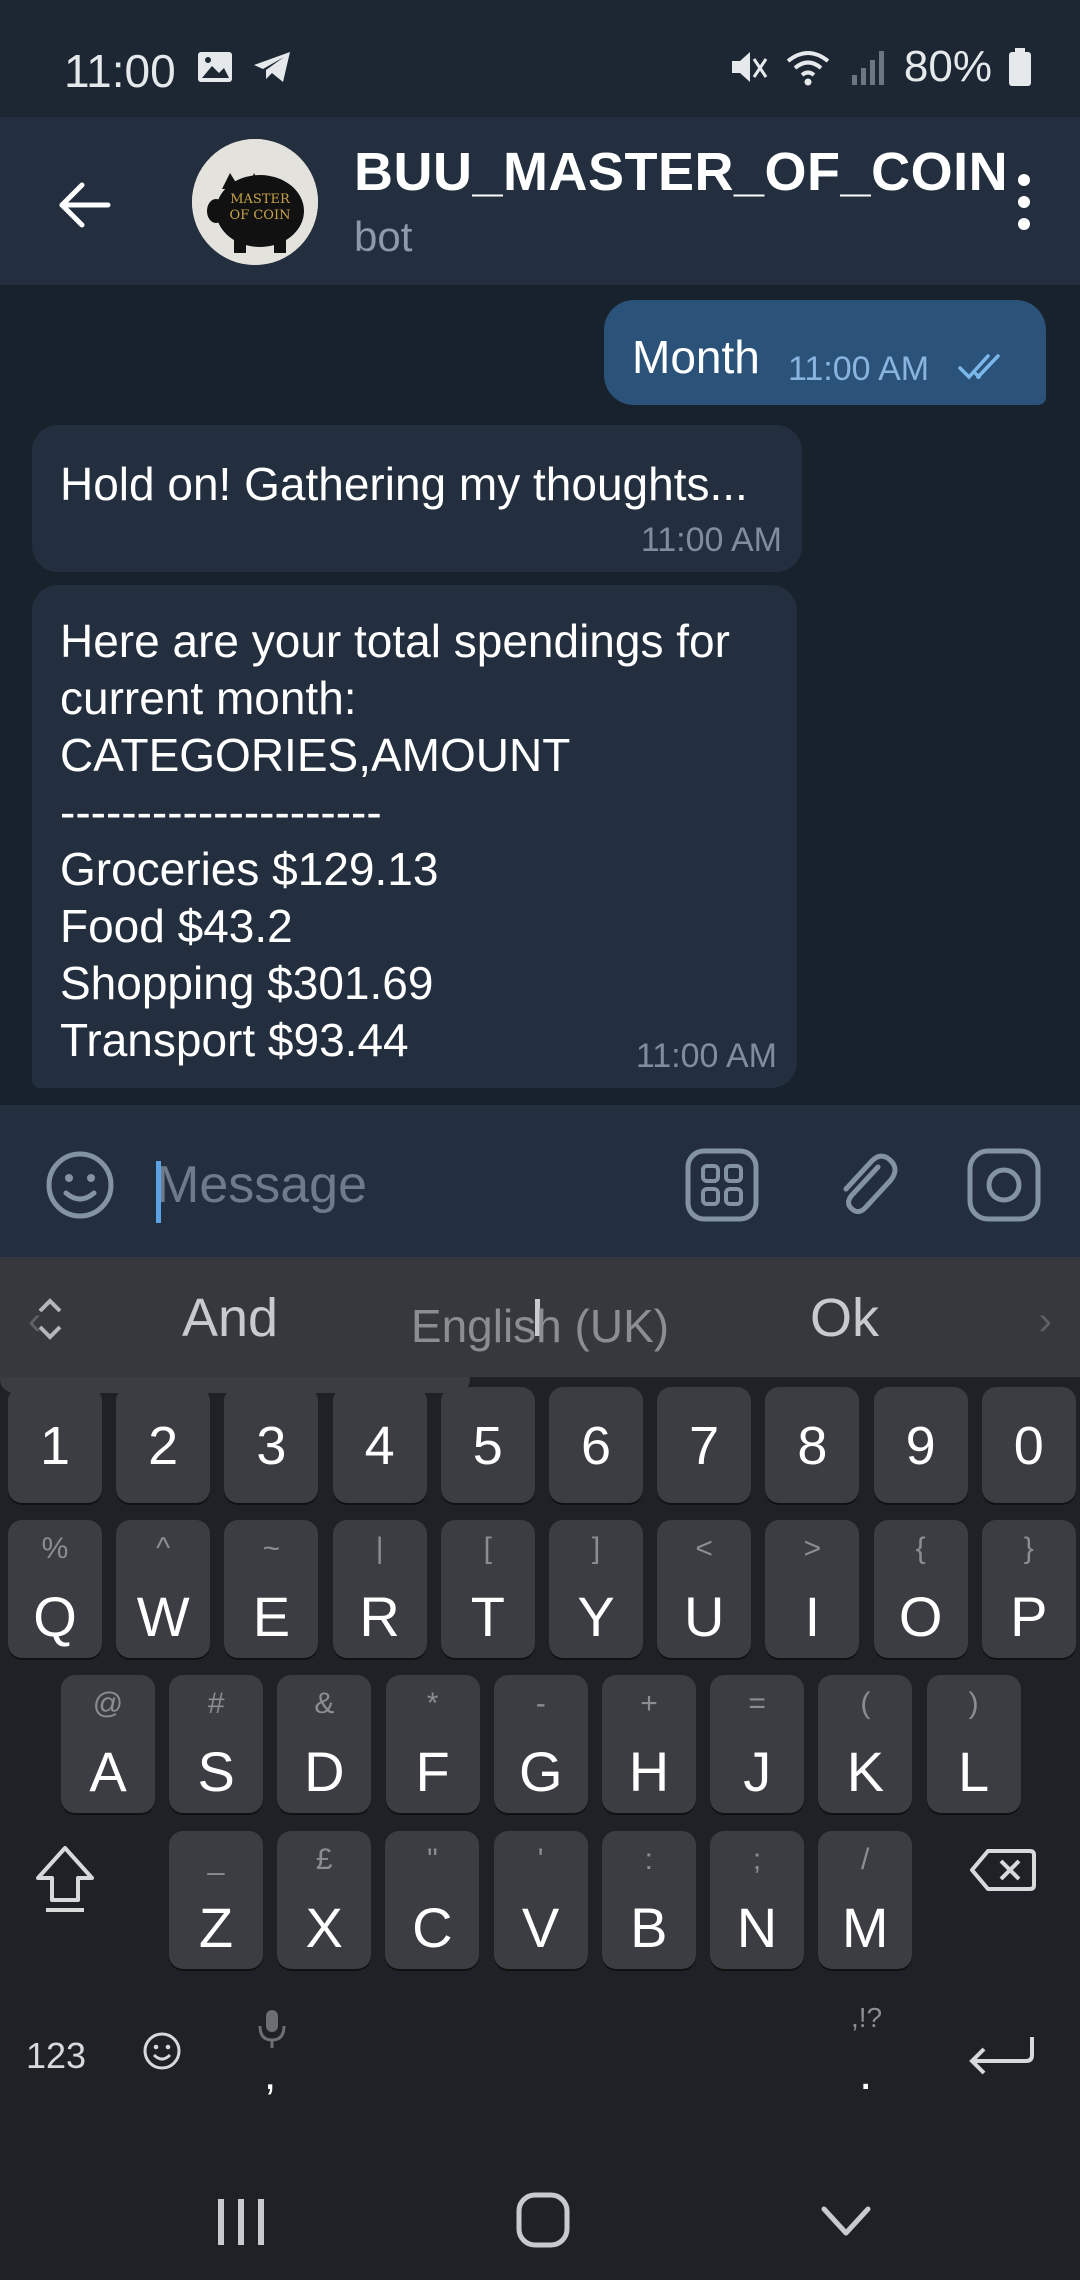 The height and width of the screenshot is (2280, 1080). I want to click on key-letter: ) L, so click(973, 1744).